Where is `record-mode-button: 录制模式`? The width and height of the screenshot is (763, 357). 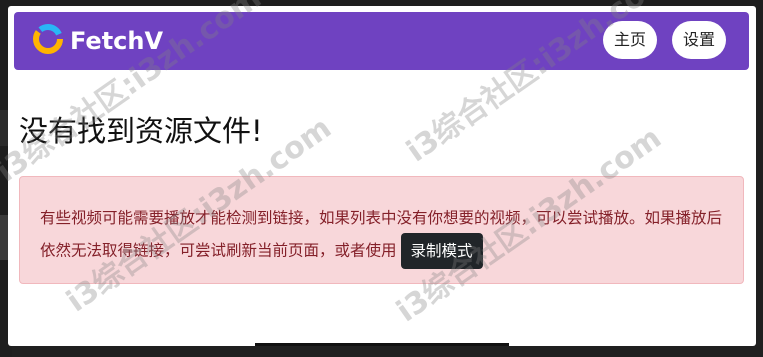 record-mode-button: 录制模式 is located at coordinates (441, 251).